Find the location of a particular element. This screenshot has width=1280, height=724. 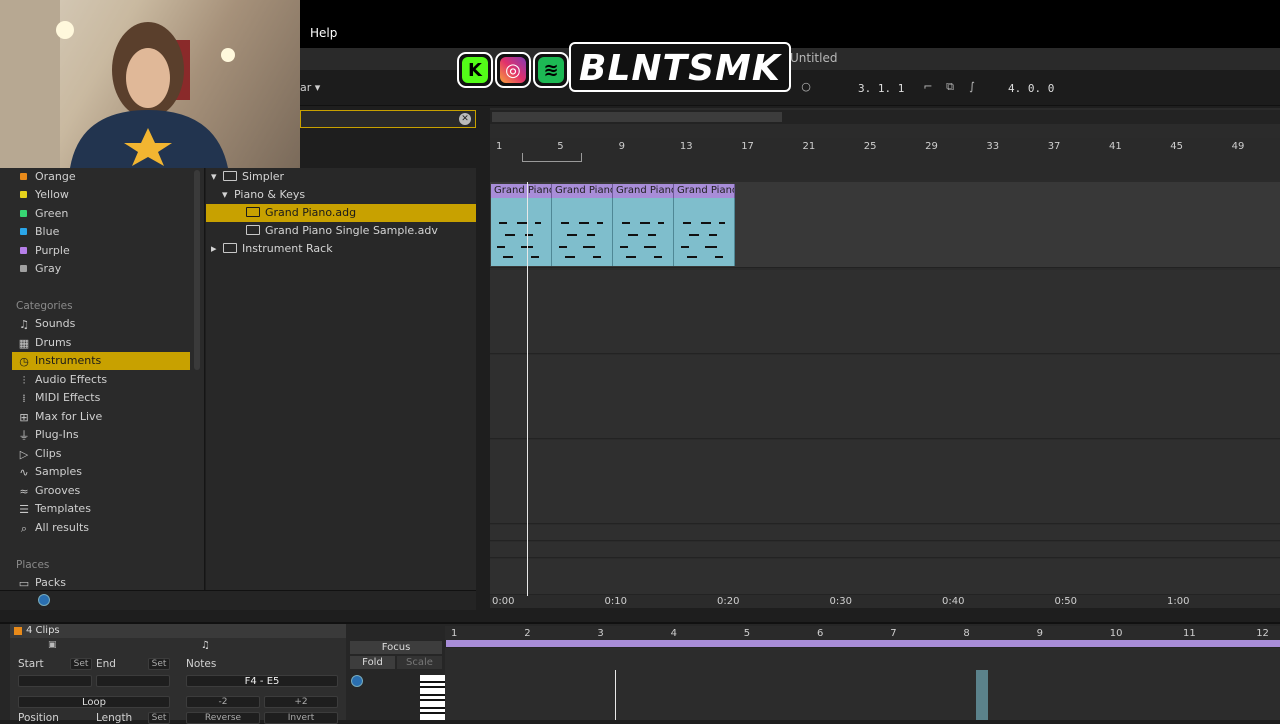

start-set-button: Set is located at coordinates (81, 664).